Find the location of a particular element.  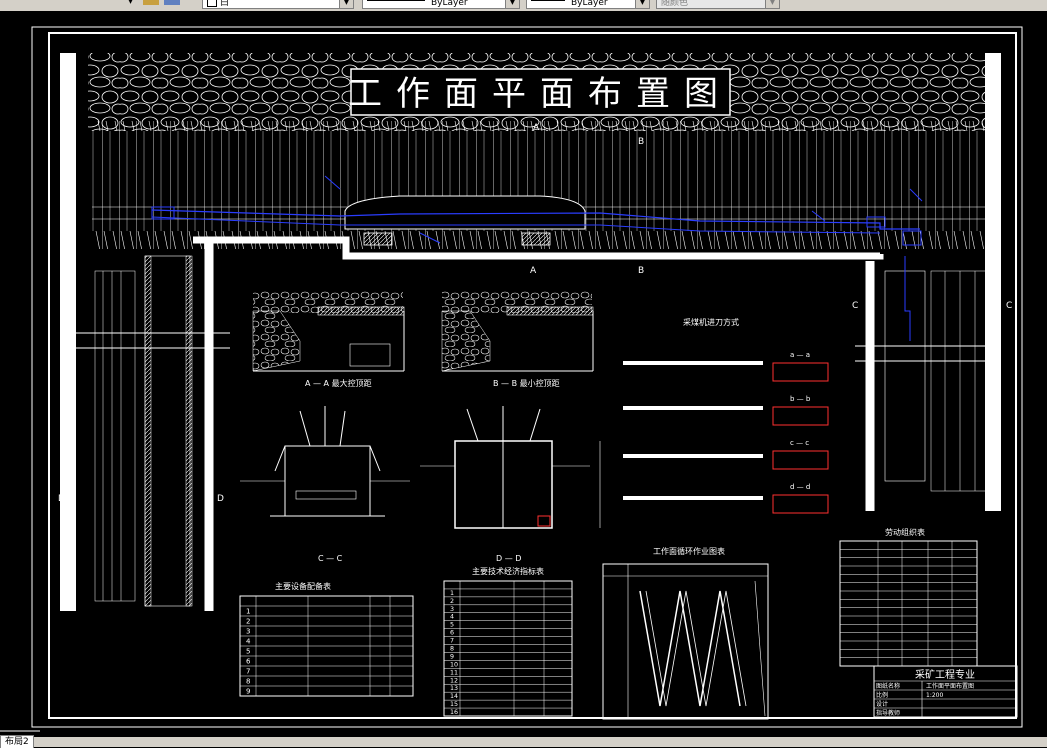

shearer-outline is located at coordinates (465, 212).